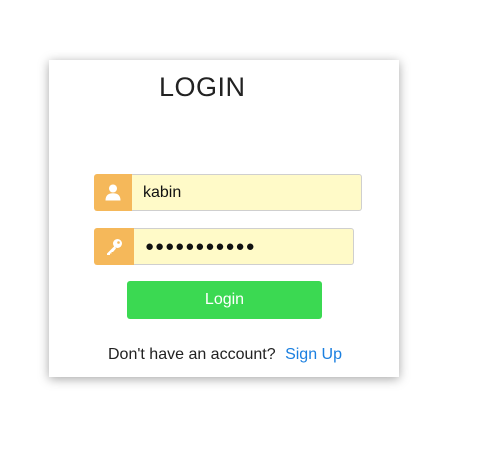 The height and width of the screenshot is (451, 482). Describe the element at coordinates (244, 246) in the screenshot. I see `password-input: ●●●●●●●●●●●` at that location.